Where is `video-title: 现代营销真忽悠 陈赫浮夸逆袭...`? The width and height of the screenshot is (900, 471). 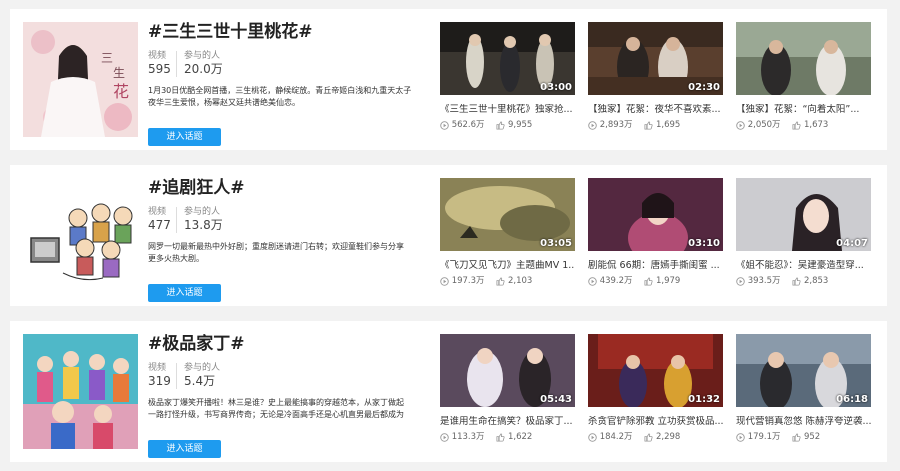 video-title: 现代营销真忽悠 陈赫浮夸逆袭... is located at coordinates (803, 422).